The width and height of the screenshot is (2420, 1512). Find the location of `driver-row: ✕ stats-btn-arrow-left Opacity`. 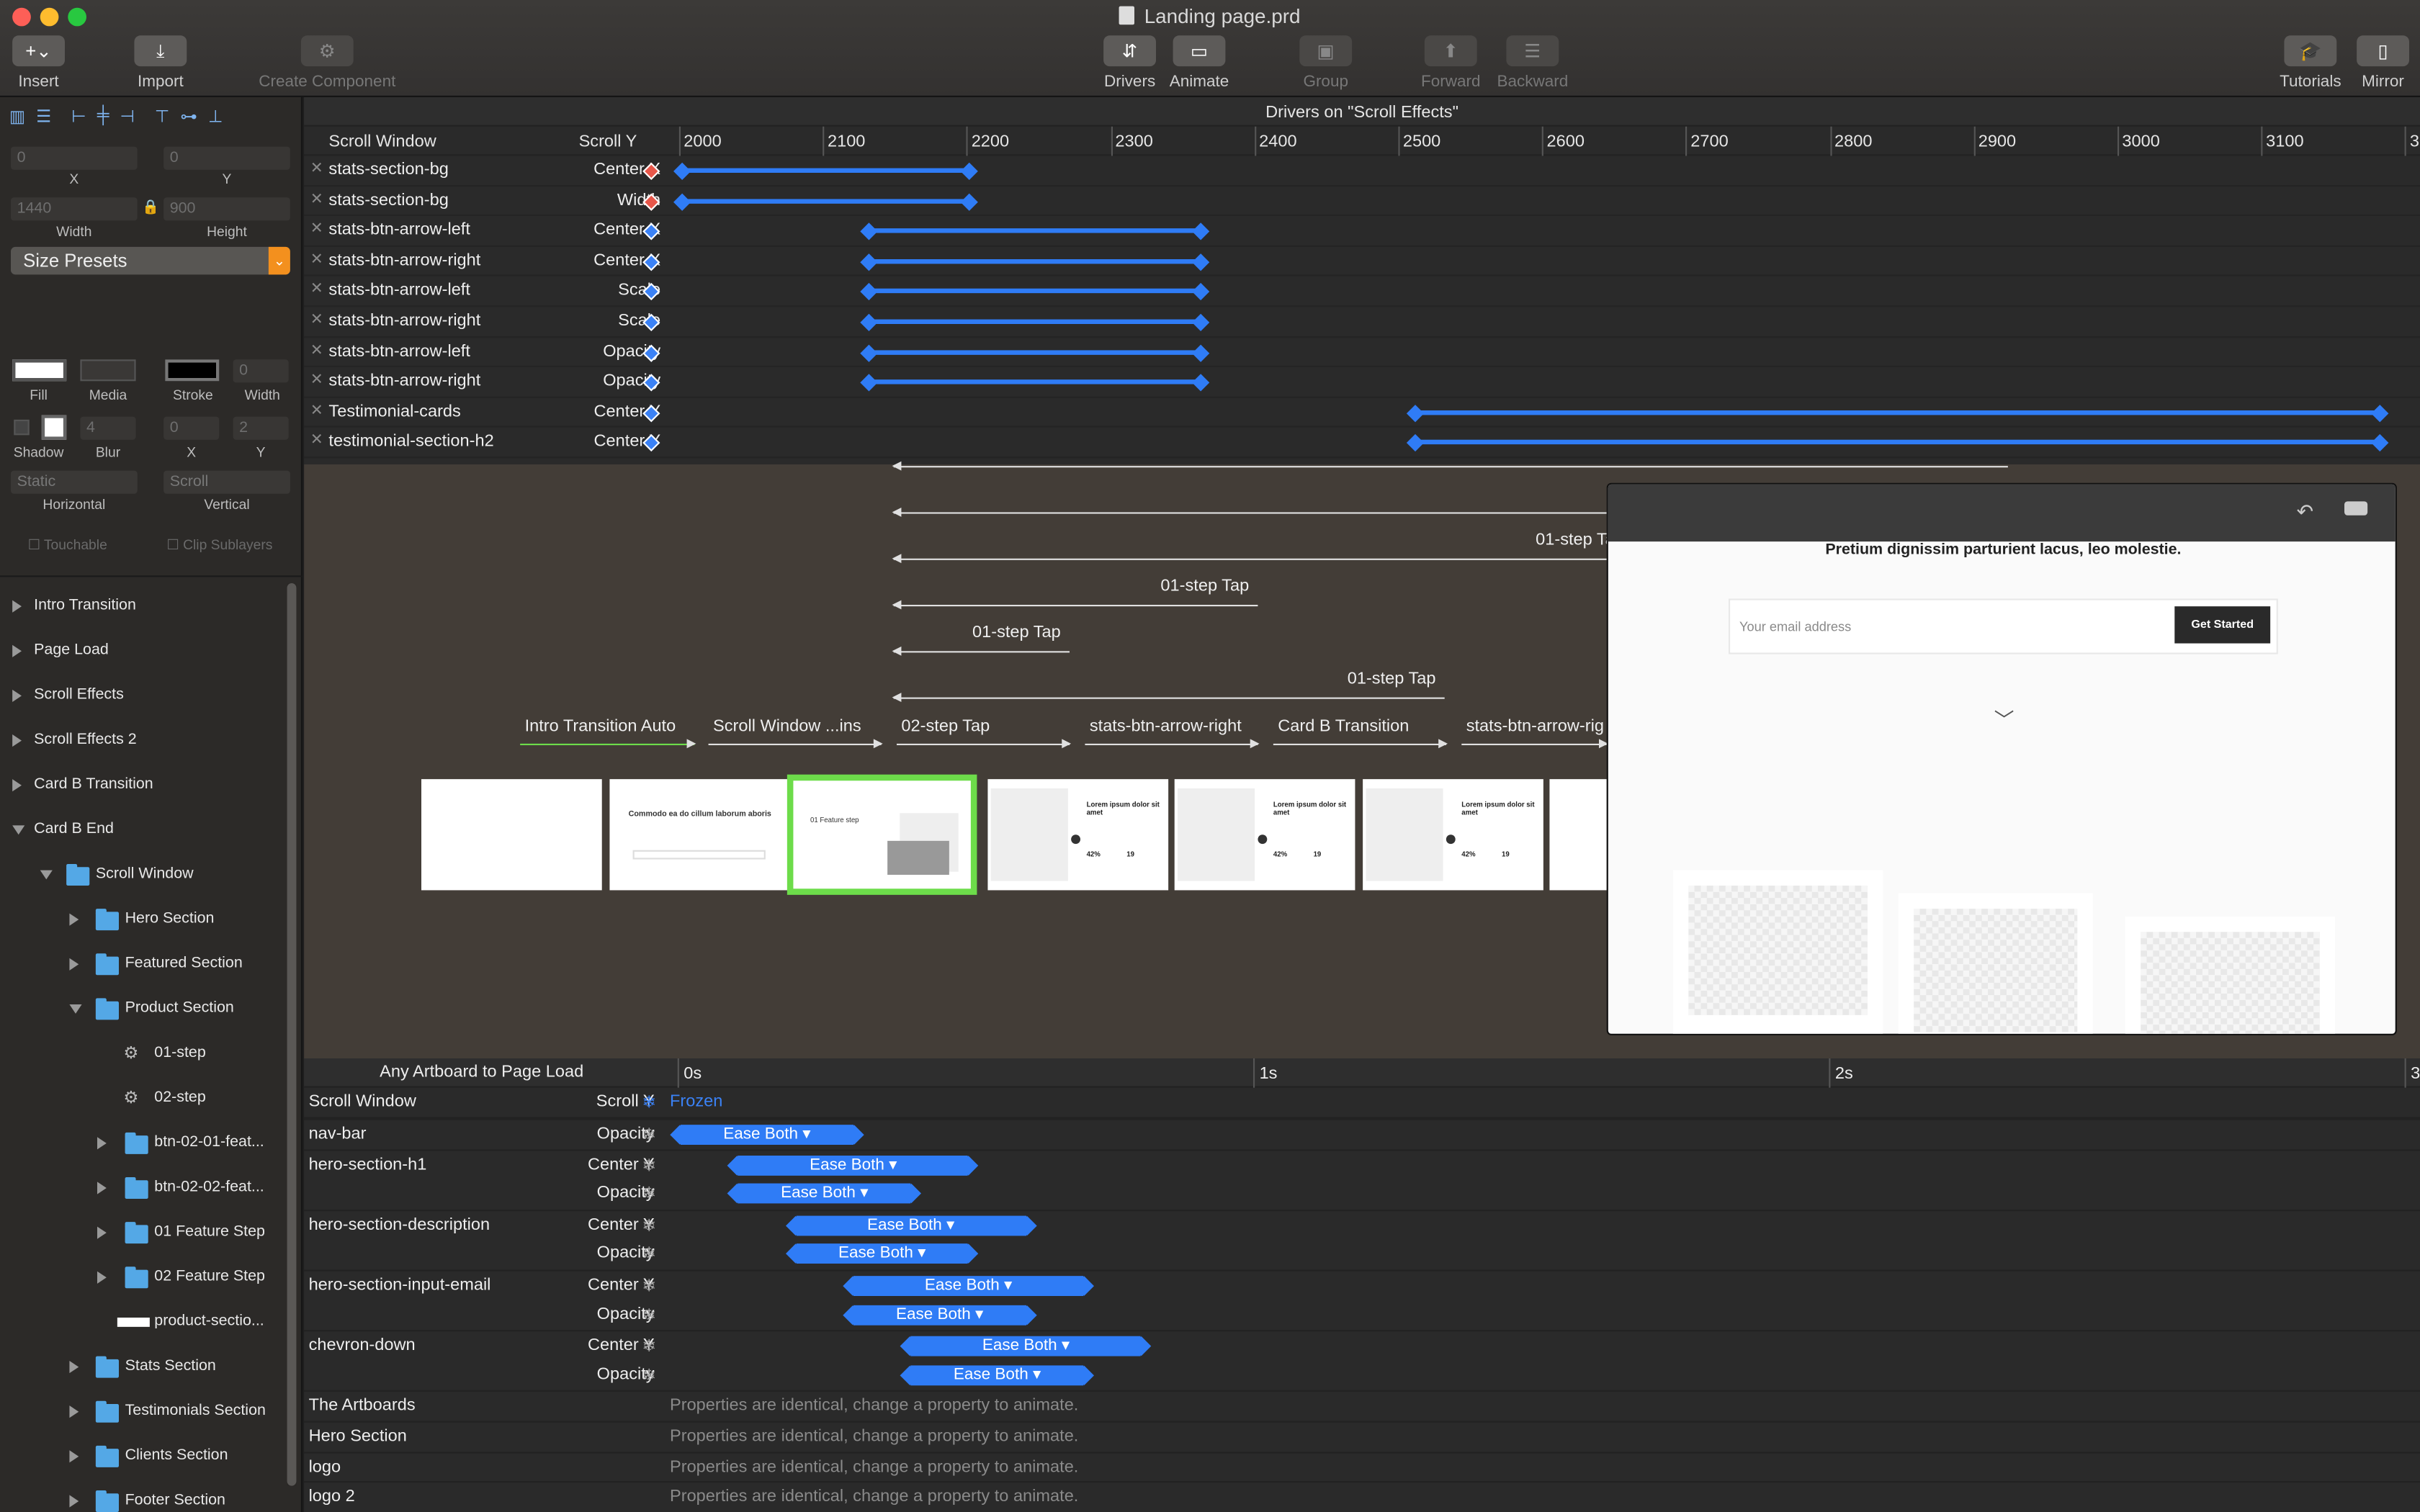

driver-row: ✕ stats-btn-arrow-left Opacity is located at coordinates (1362, 352).